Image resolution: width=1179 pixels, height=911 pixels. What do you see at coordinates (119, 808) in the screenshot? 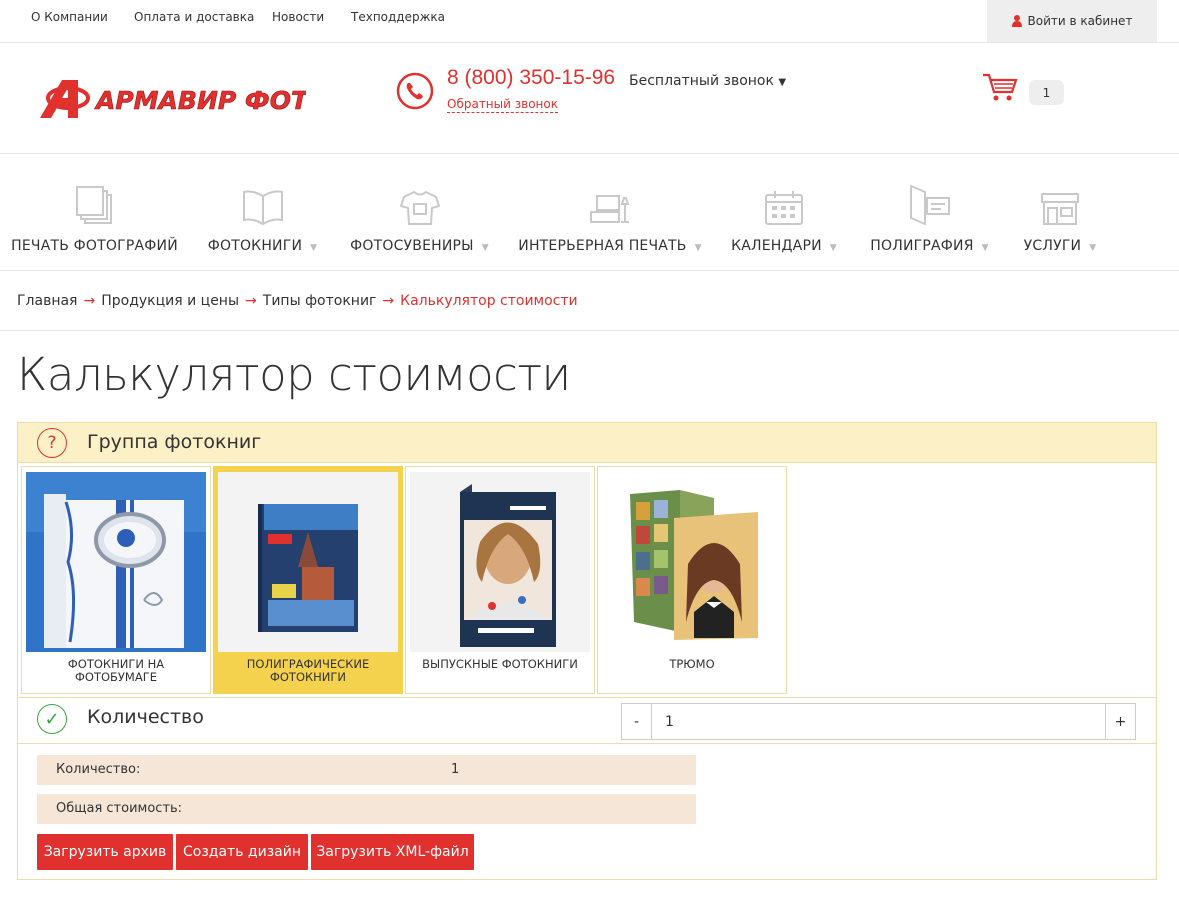
I see `summary-total-label: Общая стоимость:` at bounding box center [119, 808].